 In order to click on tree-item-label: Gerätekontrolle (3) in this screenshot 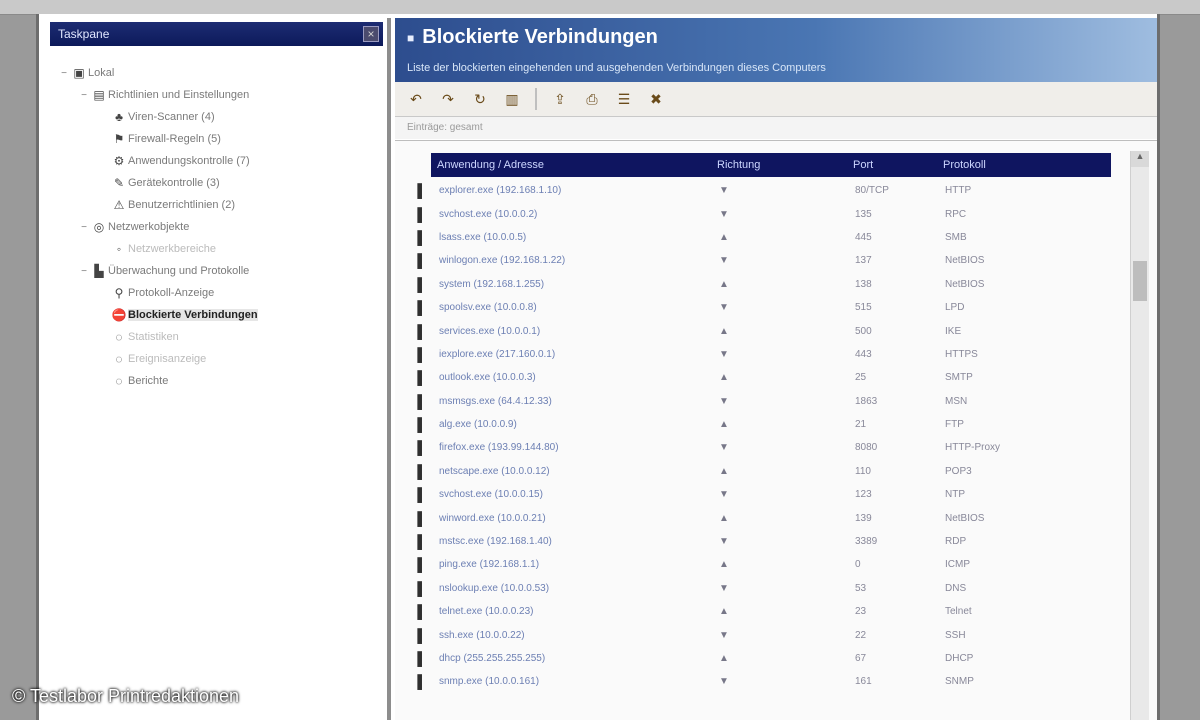, I will do `click(174, 183)`.